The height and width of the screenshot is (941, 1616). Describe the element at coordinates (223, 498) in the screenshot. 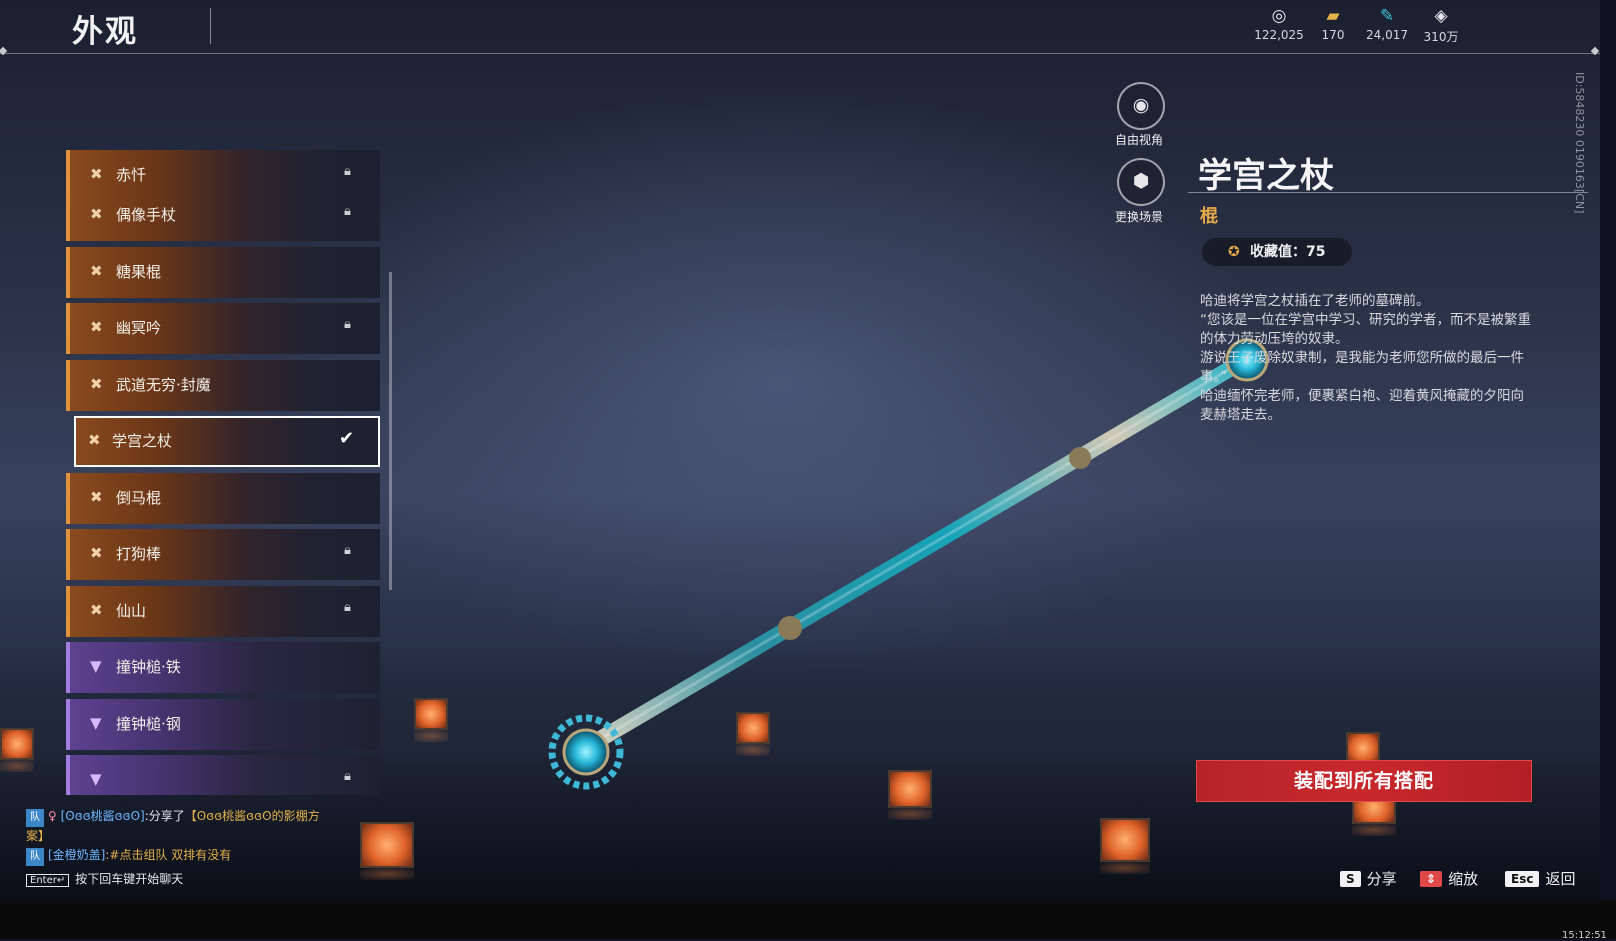

I see `list-item: ✖ 倒马棍` at that location.